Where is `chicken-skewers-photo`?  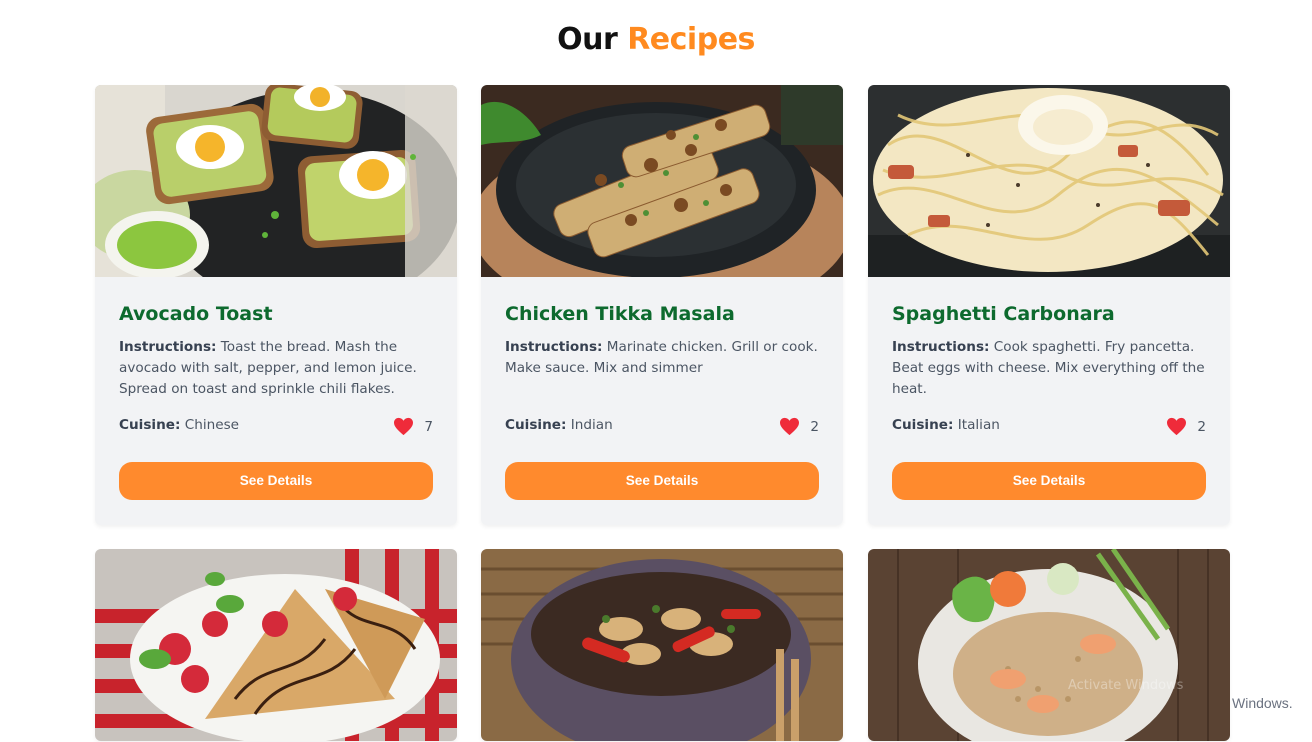
chicken-skewers-photo is located at coordinates (662, 181).